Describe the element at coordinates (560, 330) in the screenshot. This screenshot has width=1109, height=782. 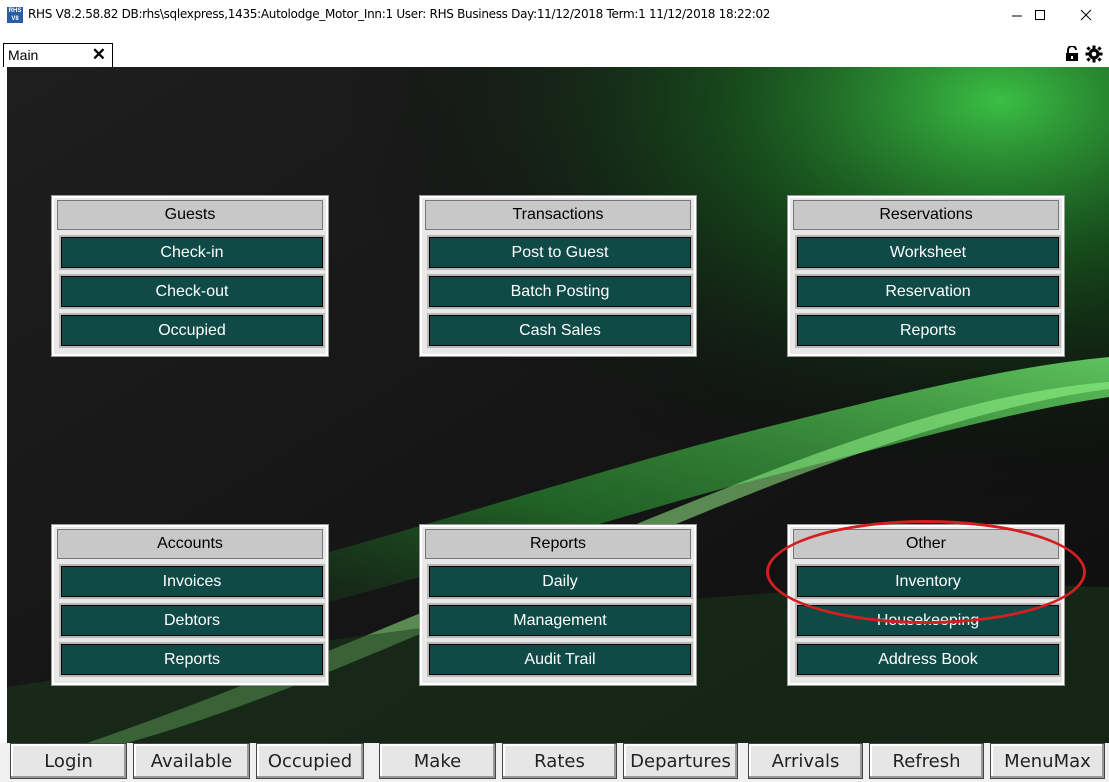
I see `cash-sales-button: Cash Sales` at that location.